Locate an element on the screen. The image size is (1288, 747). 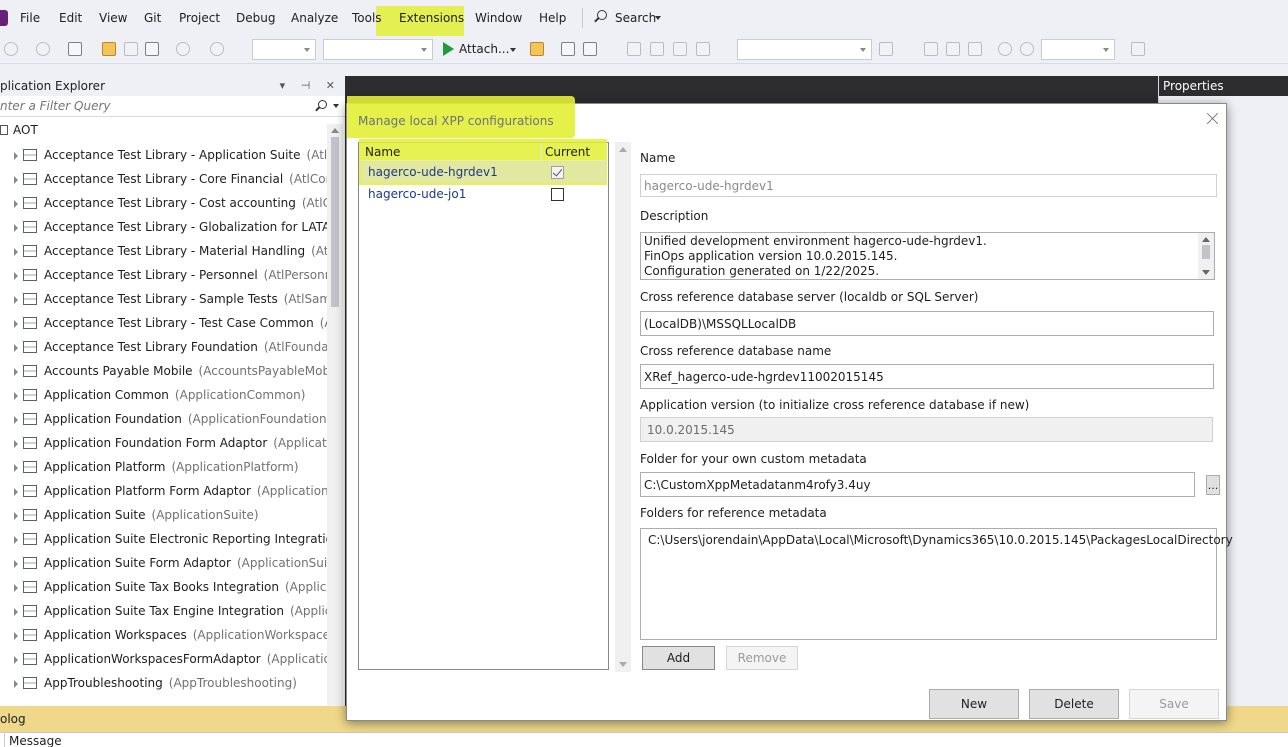
solution-platform-dropdown is located at coordinates (378, 49).